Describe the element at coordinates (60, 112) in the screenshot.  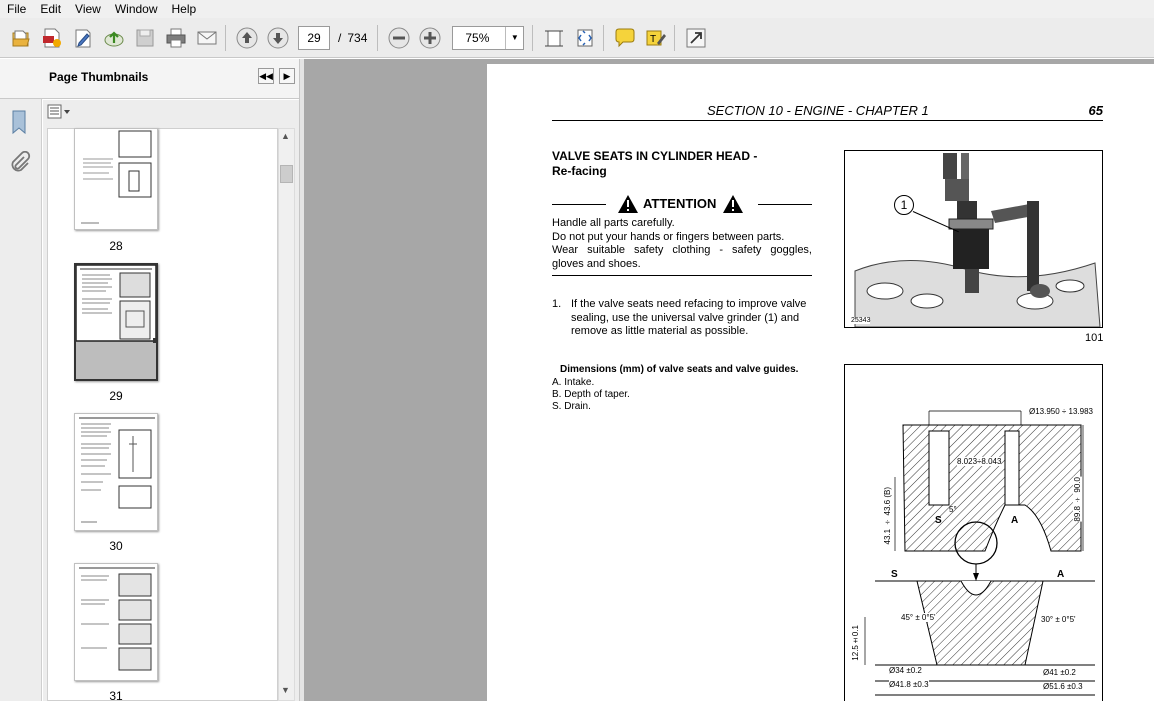
I see `options-menu-icon` at that location.